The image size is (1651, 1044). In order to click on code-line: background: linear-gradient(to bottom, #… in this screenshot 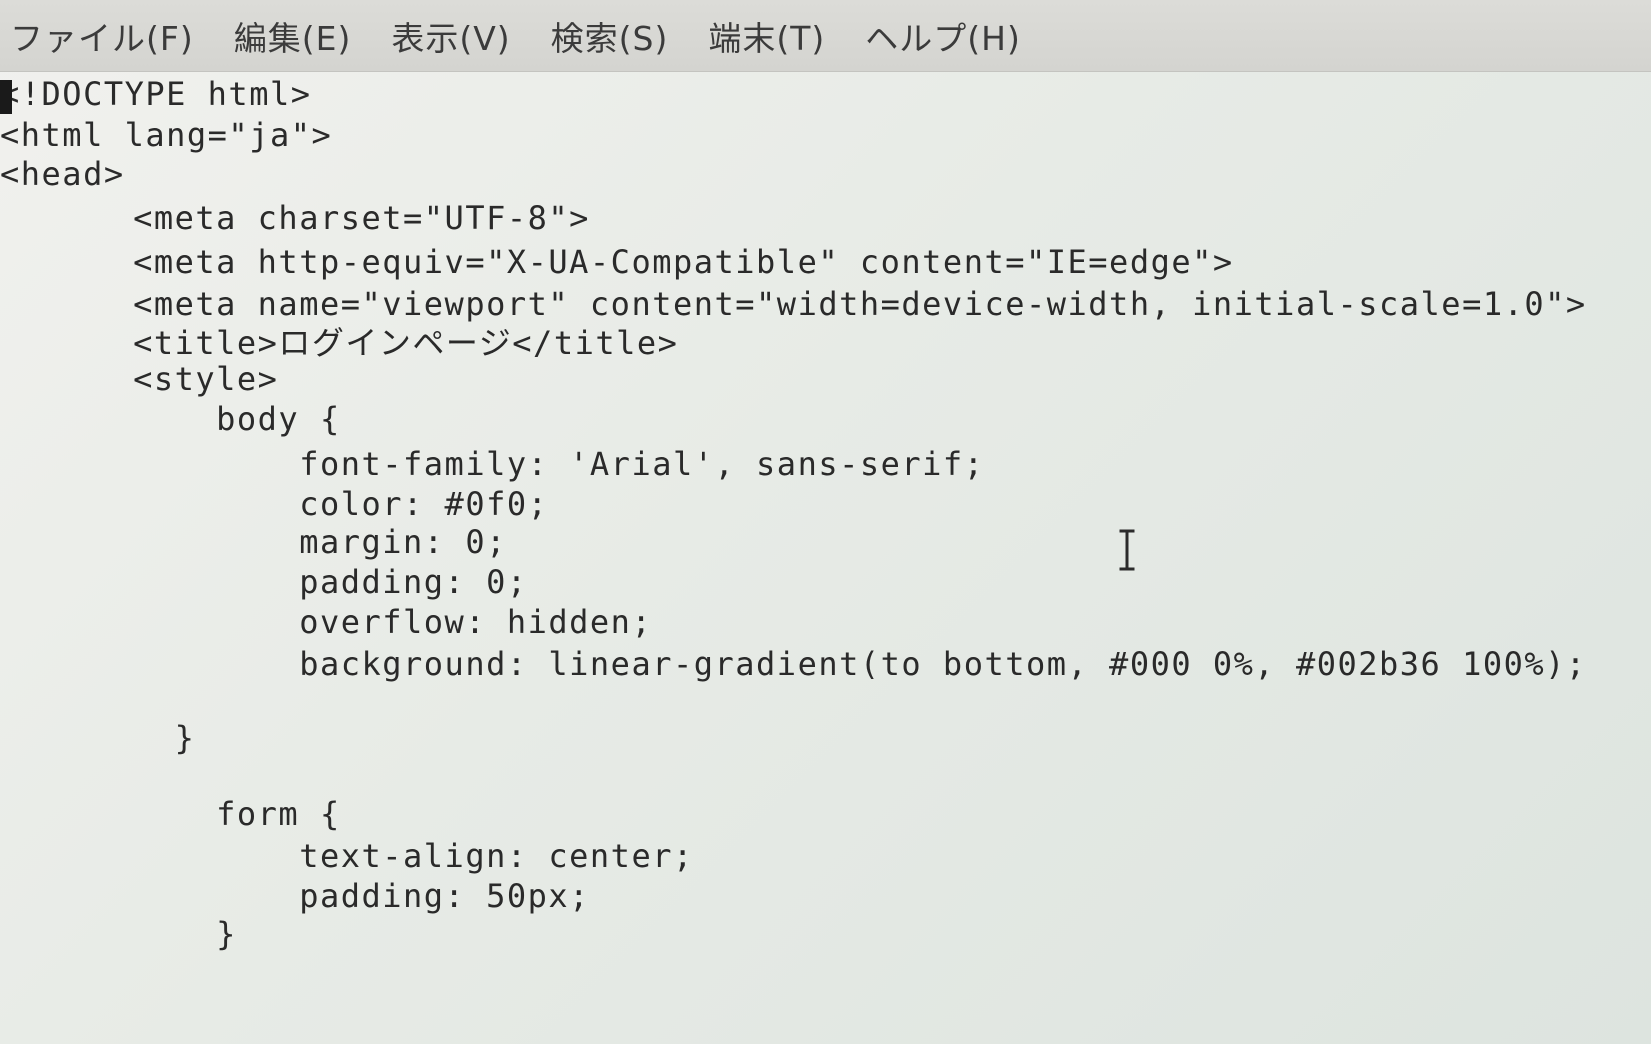, I will do `click(818, 664)`.